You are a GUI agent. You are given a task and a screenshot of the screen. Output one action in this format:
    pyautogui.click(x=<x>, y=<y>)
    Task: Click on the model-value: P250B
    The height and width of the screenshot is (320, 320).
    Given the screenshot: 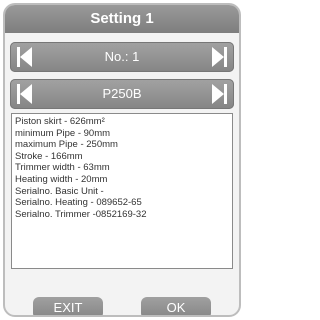 What is the action you would take?
    pyautogui.click(x=122, y=93)
    